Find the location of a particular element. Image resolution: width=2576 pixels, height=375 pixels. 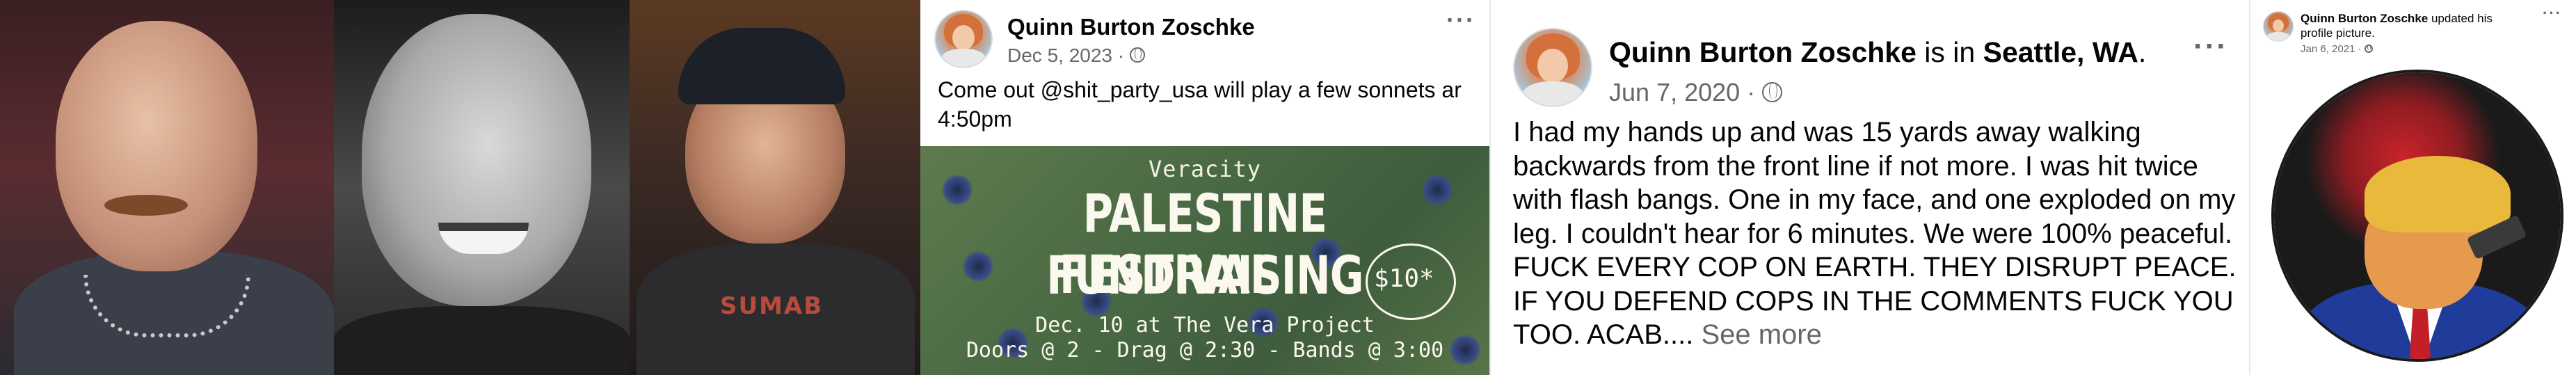

cap is located at coordinates (761, 66).